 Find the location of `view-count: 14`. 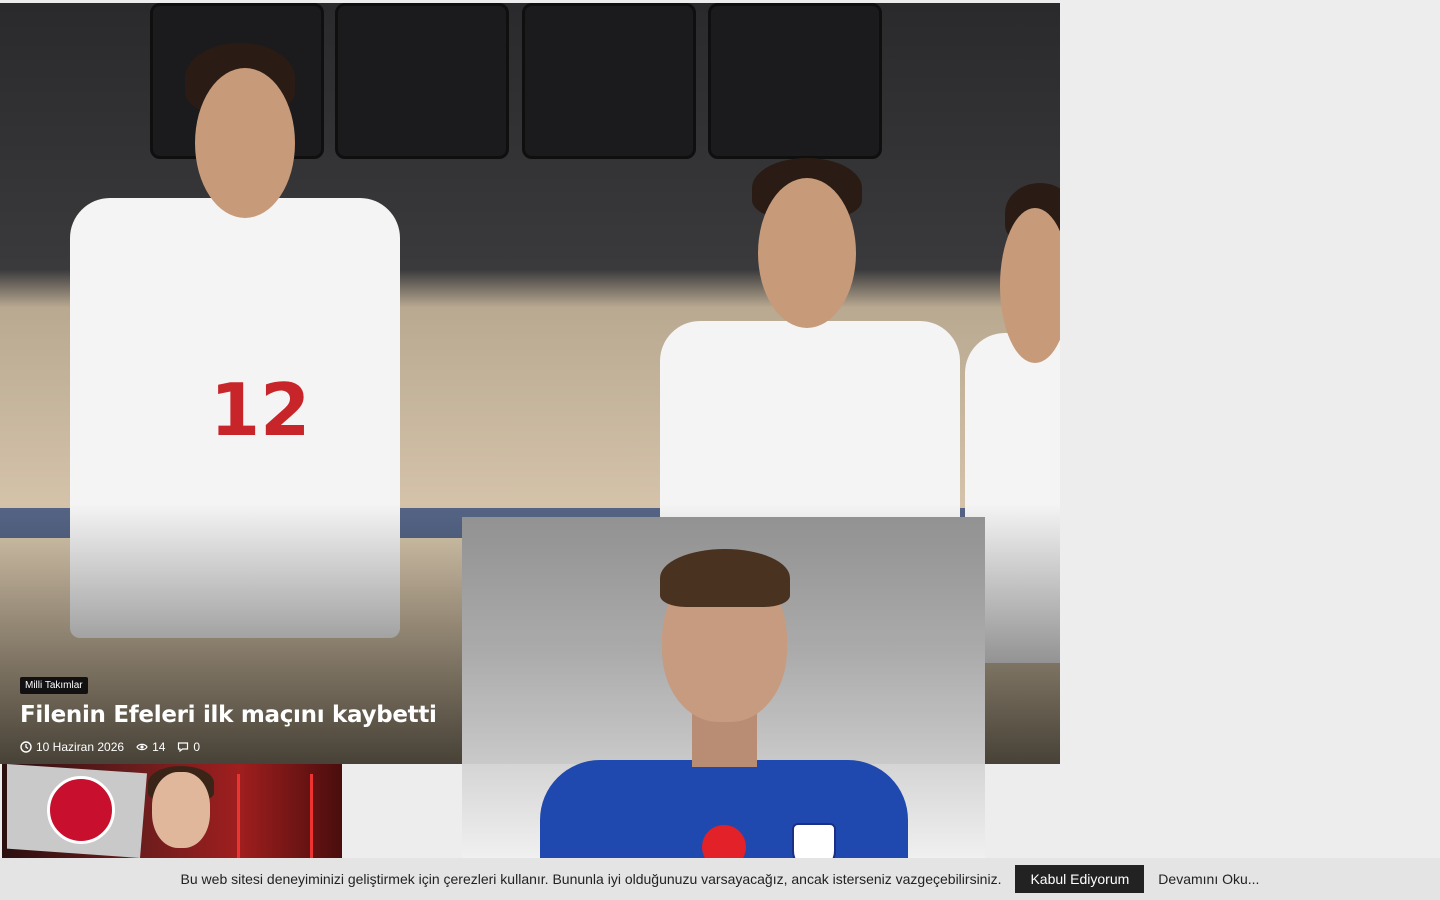

view-count: 14 is located at coordinates (159, 747).